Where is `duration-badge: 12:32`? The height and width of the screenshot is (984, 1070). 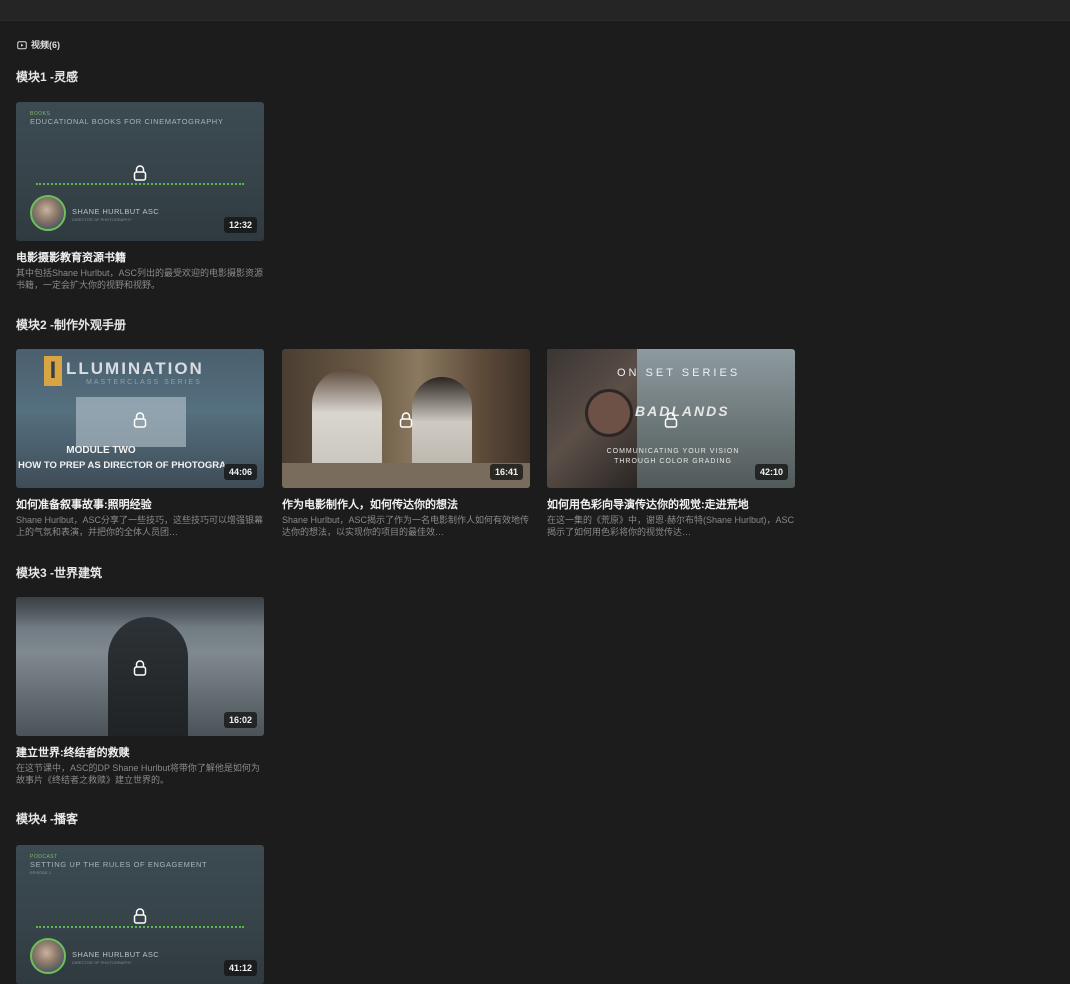
duration-badge: 12:32 is located at coordinates (240, 225).